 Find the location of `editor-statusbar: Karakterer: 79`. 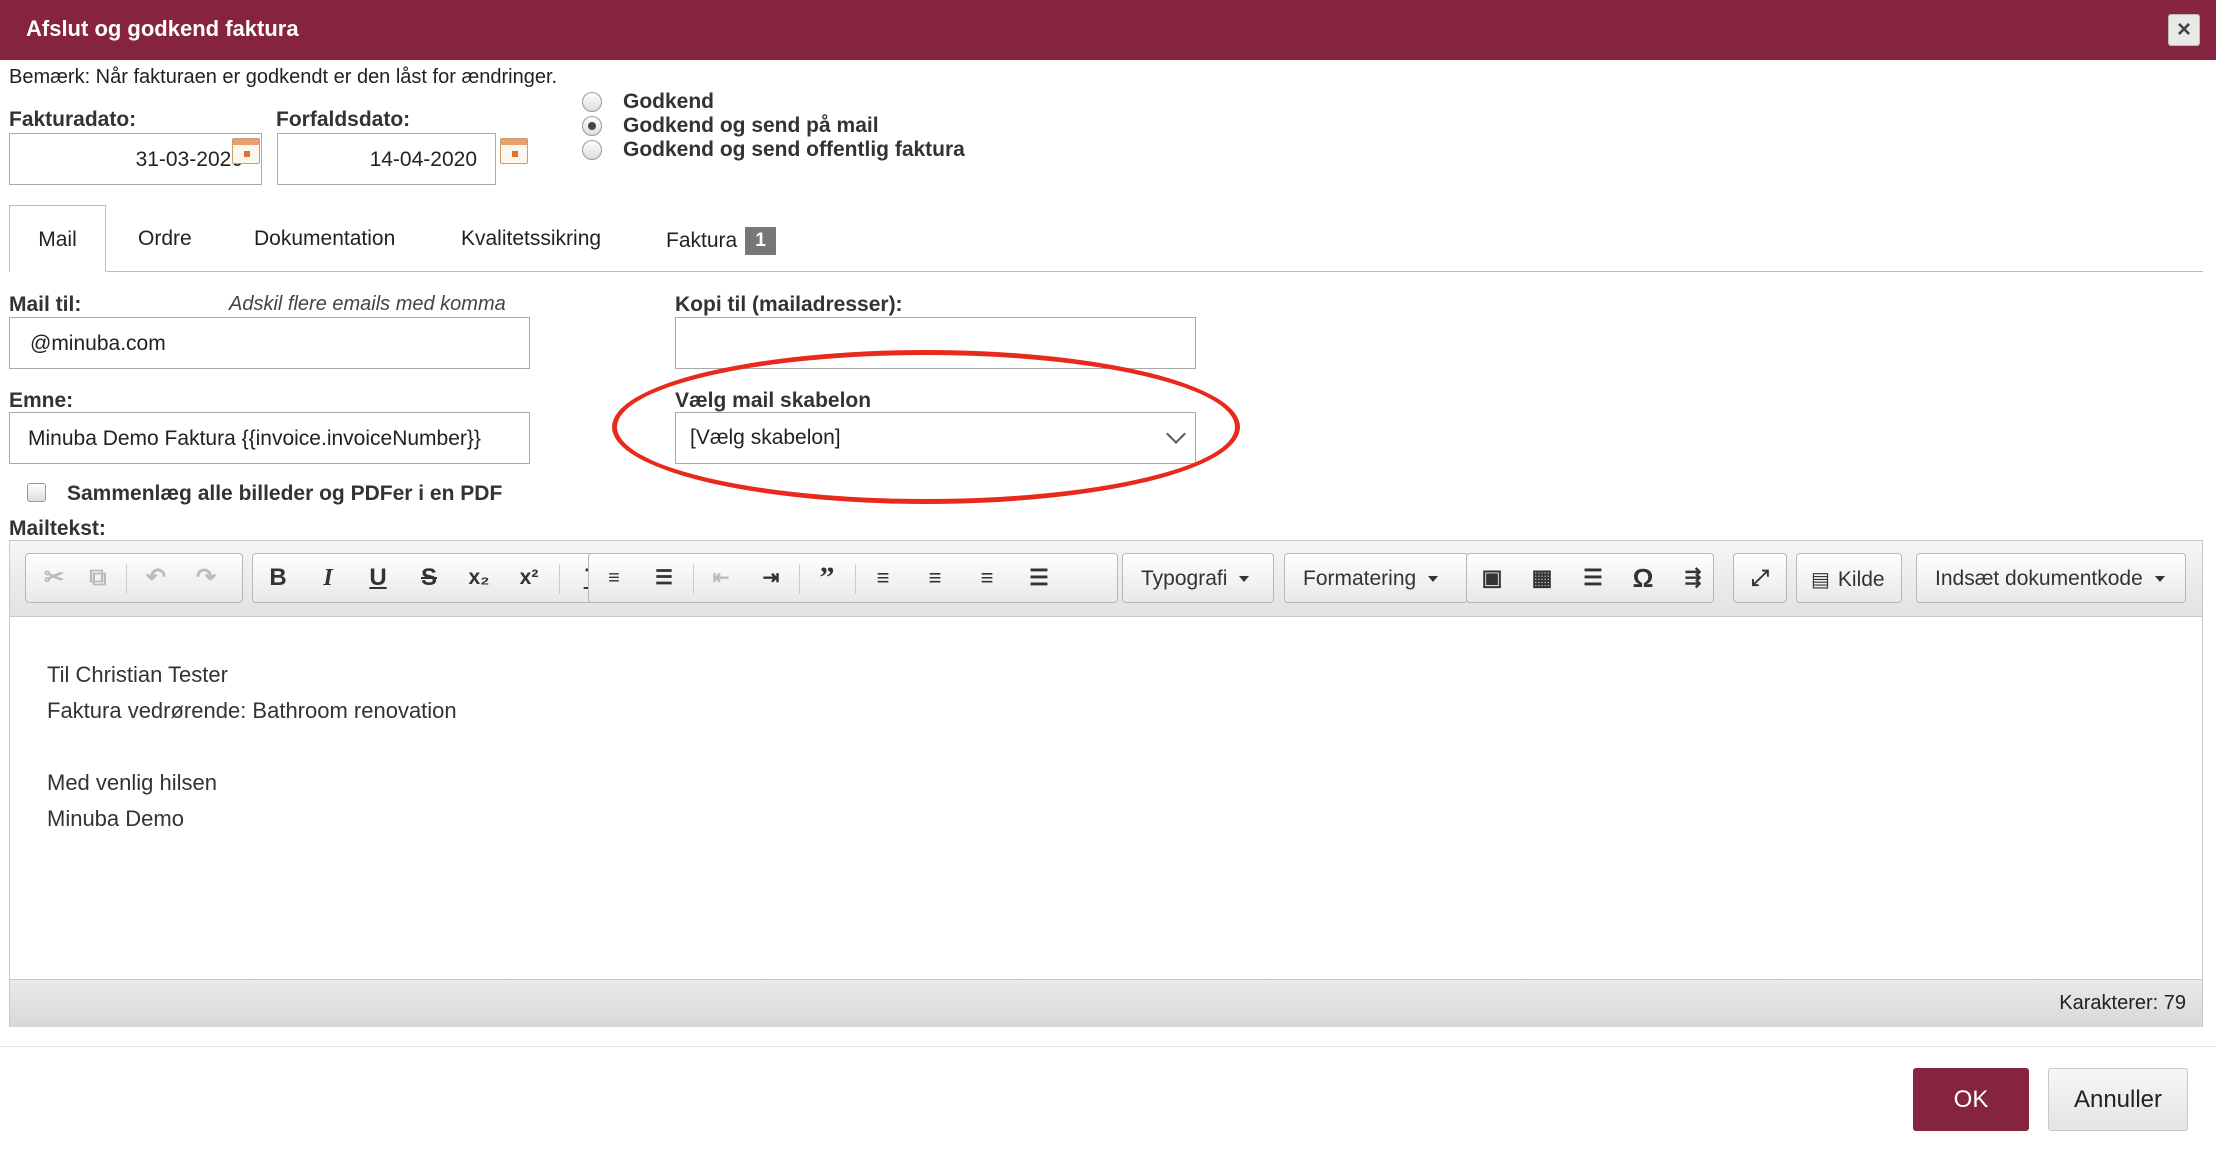

editor-statusbar: Karakterer: 79 is located at coordinates (1106, 1003).